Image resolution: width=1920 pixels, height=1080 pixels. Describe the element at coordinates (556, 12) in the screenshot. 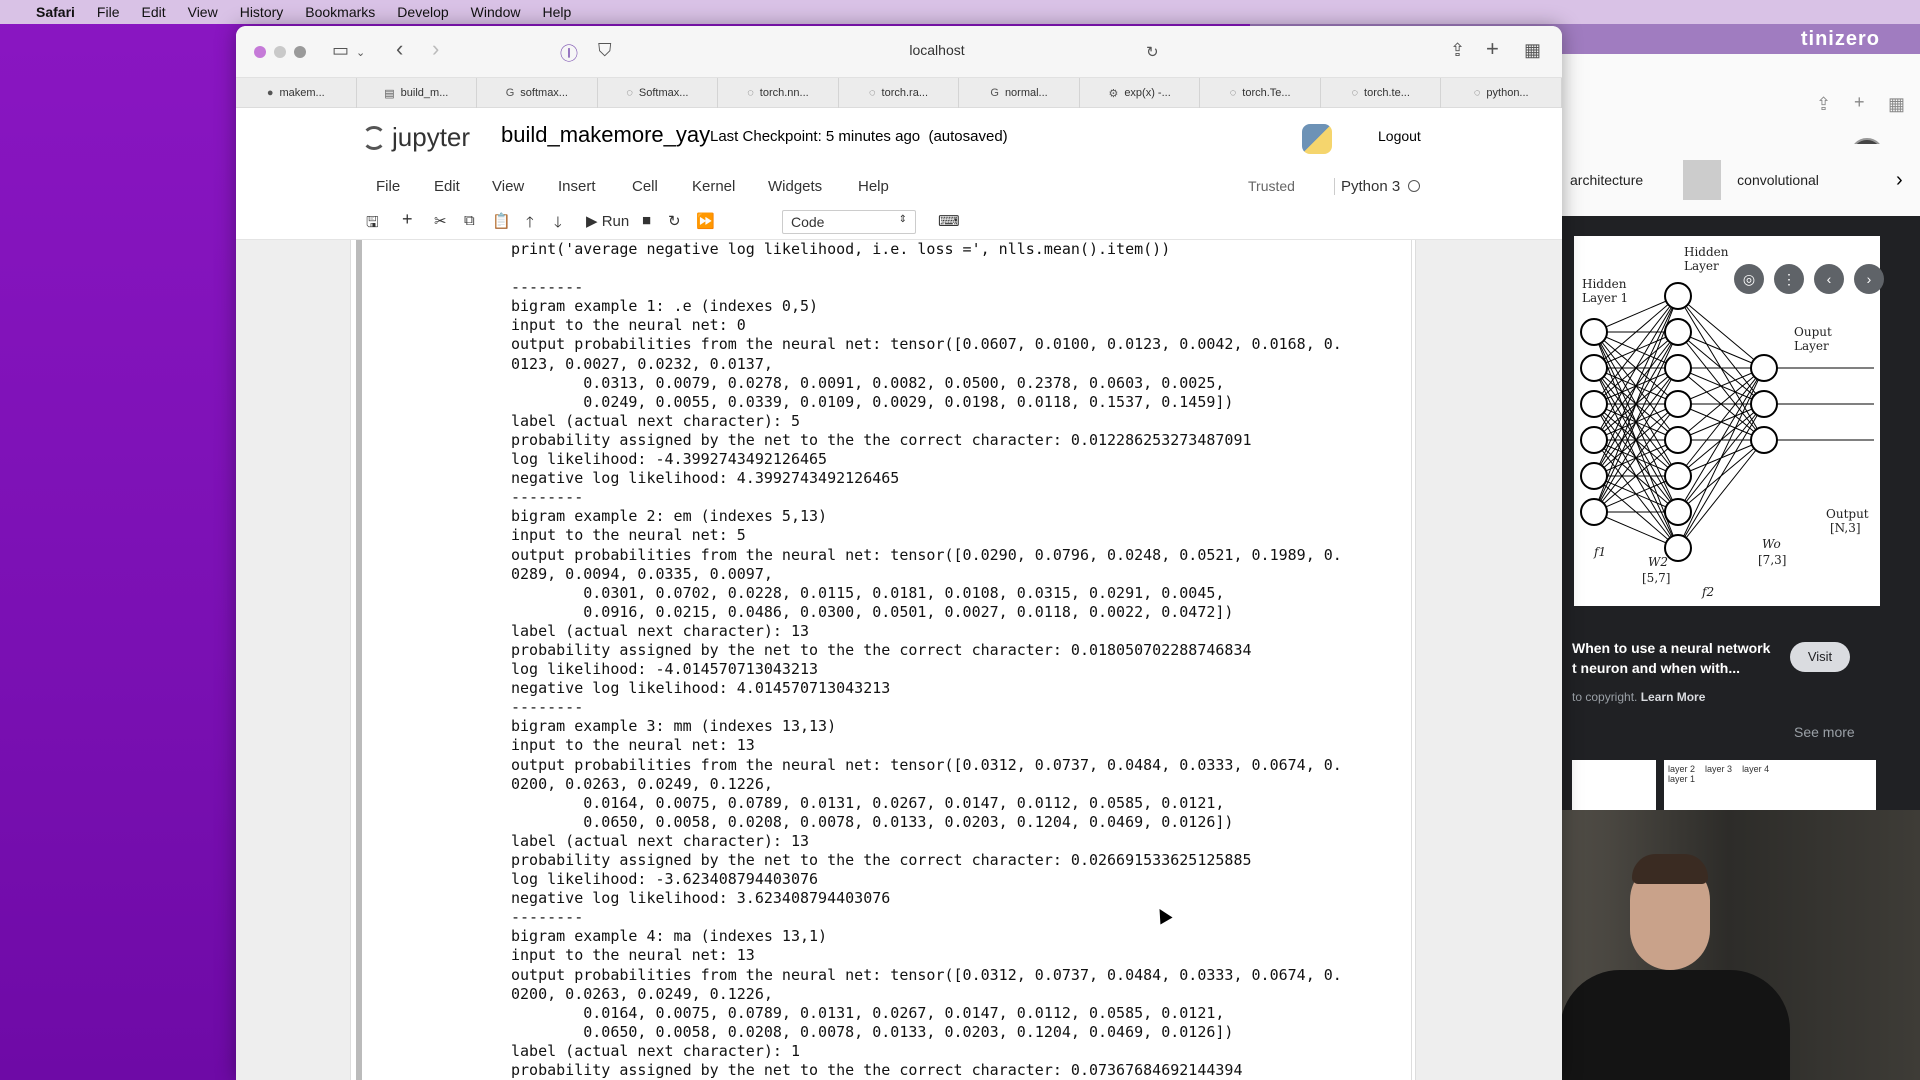

I see `menubar-help: Help` at that location.